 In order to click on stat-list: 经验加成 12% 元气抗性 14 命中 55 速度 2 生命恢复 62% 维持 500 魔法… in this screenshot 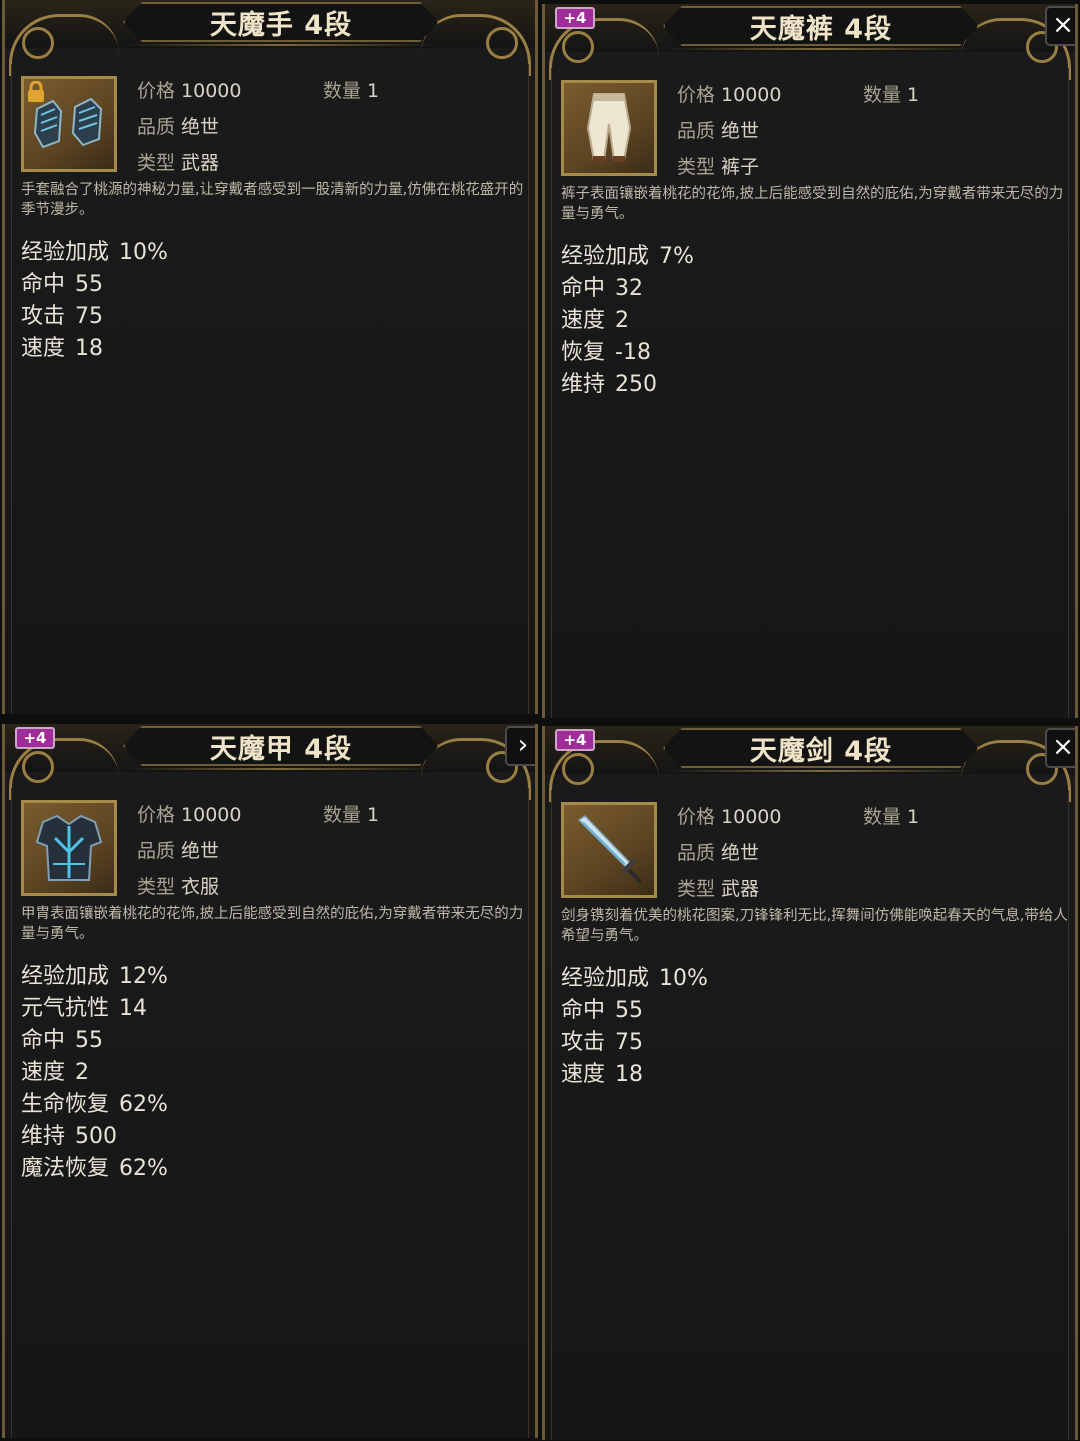, I will do `click(94, 1070)`.